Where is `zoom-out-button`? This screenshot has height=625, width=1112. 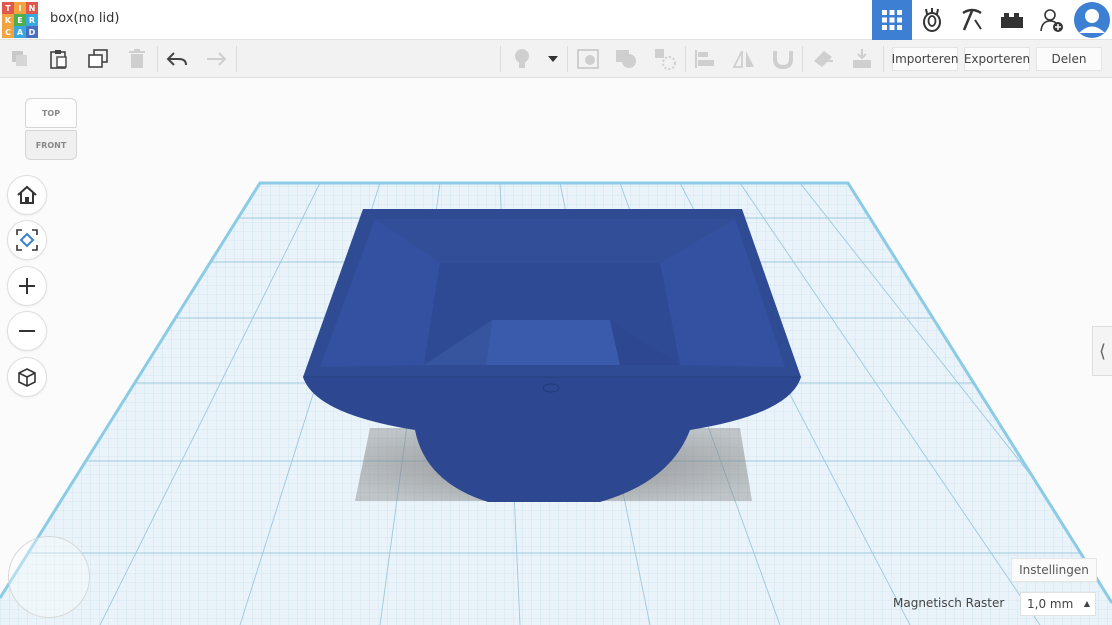
zoom-out-button is located at coordinates (27, 331).